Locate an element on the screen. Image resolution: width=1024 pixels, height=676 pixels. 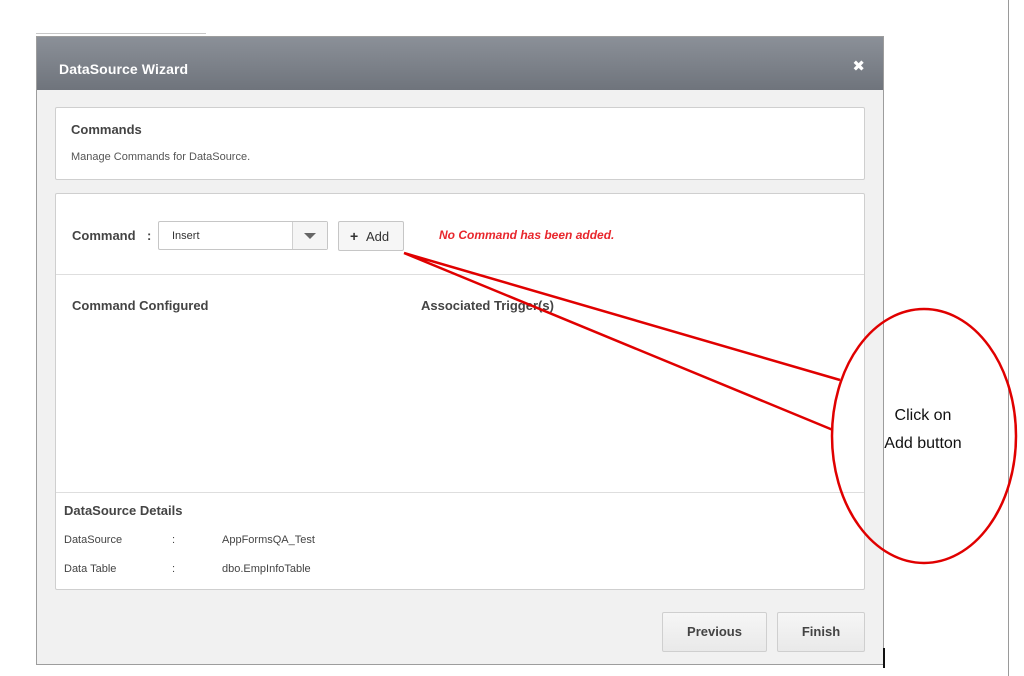
column-header-associated-triggers: Associated Trigger(s) is located at coordinates (487, 305).